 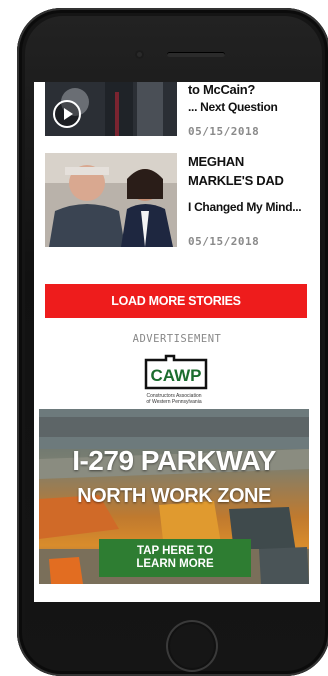 I want to click on ad-cta-line2: LEARN MORE, so click(x=175, y=564).